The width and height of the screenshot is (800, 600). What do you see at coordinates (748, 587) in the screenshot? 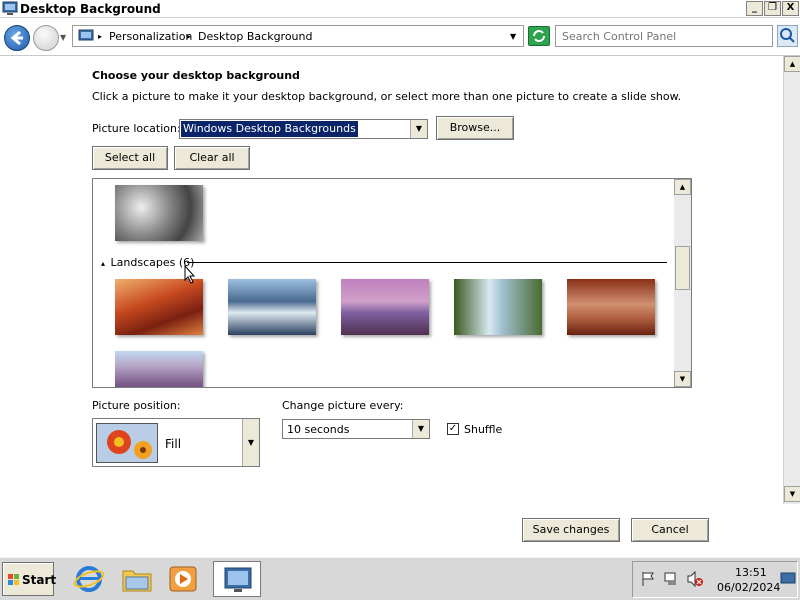
I see `clock-date: 06/02/2024` at bounding box center [748, 587].